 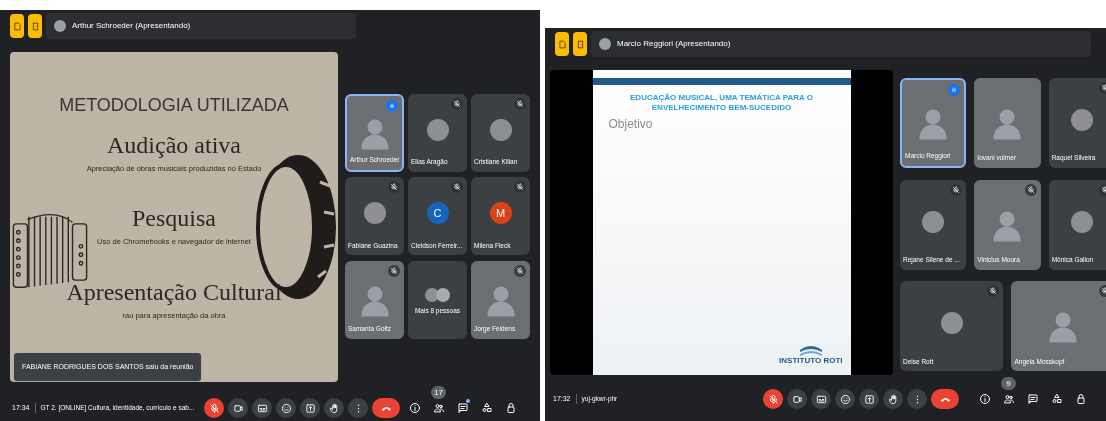 I want to click on participant-count: 9, so click(x=1008, y=383).